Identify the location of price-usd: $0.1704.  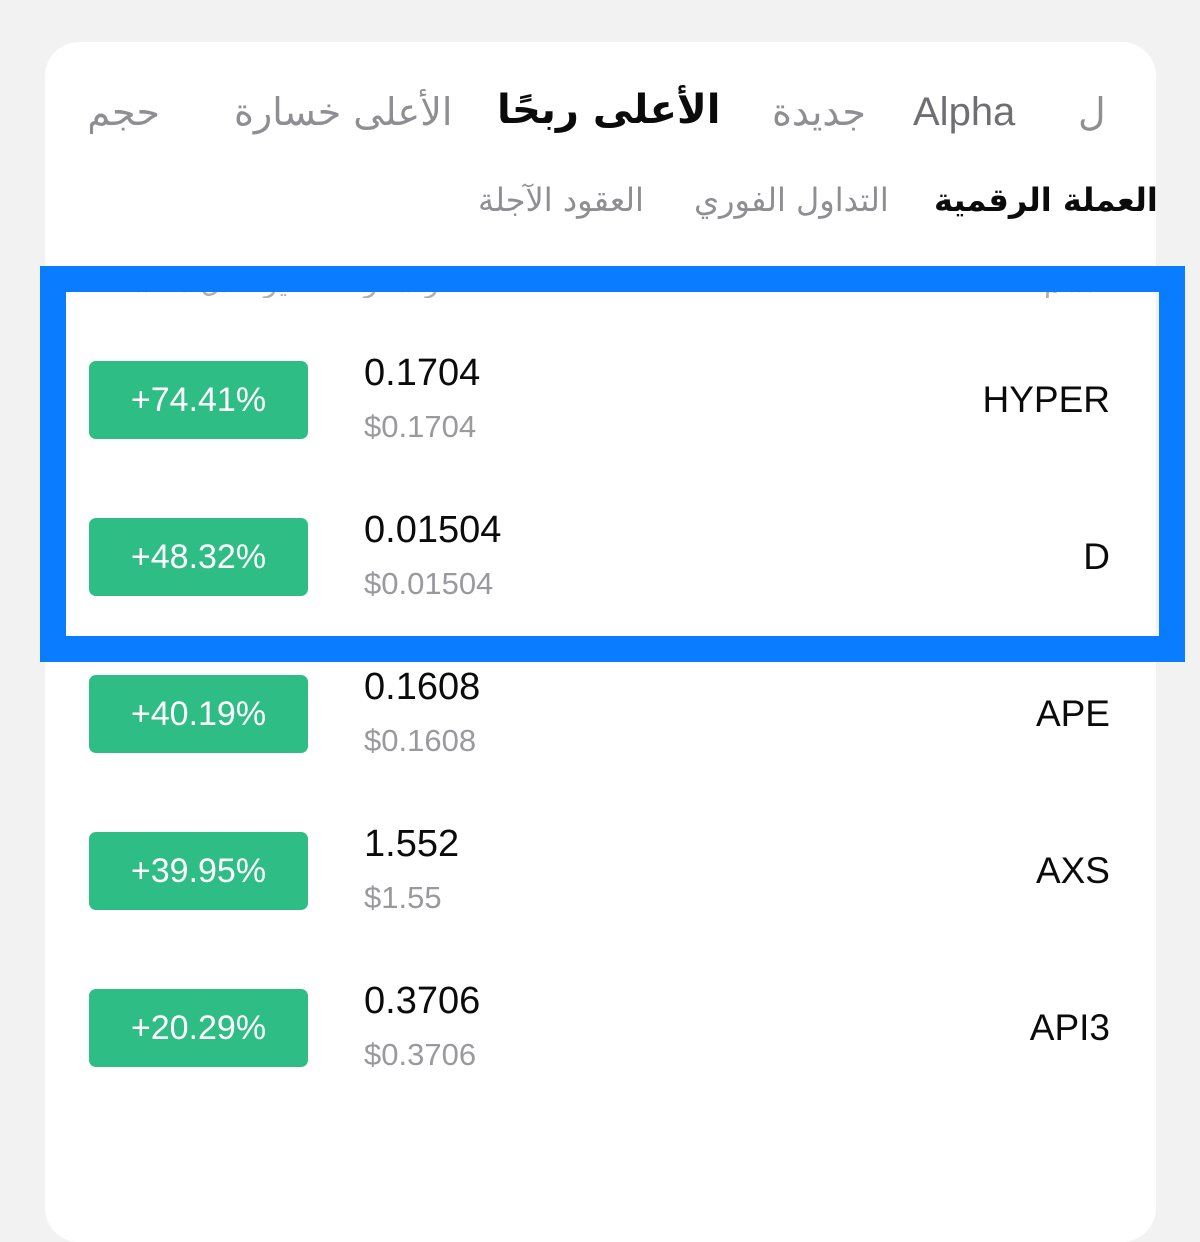
(420, 426).